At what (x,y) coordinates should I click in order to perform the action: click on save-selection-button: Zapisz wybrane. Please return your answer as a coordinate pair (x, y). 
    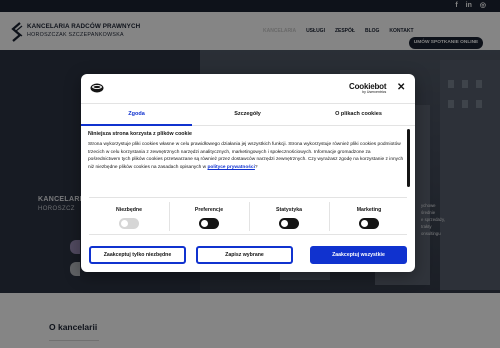
    Looking at the image, I should click on (244, 255).